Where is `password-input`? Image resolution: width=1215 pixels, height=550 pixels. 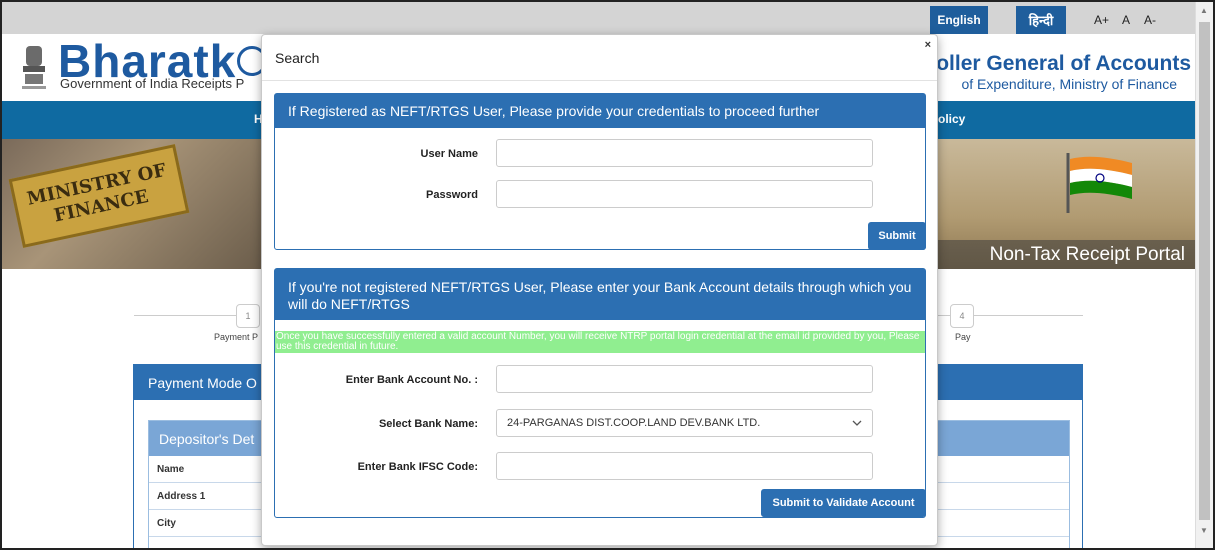
password-input is located at coordinates (684, 194).